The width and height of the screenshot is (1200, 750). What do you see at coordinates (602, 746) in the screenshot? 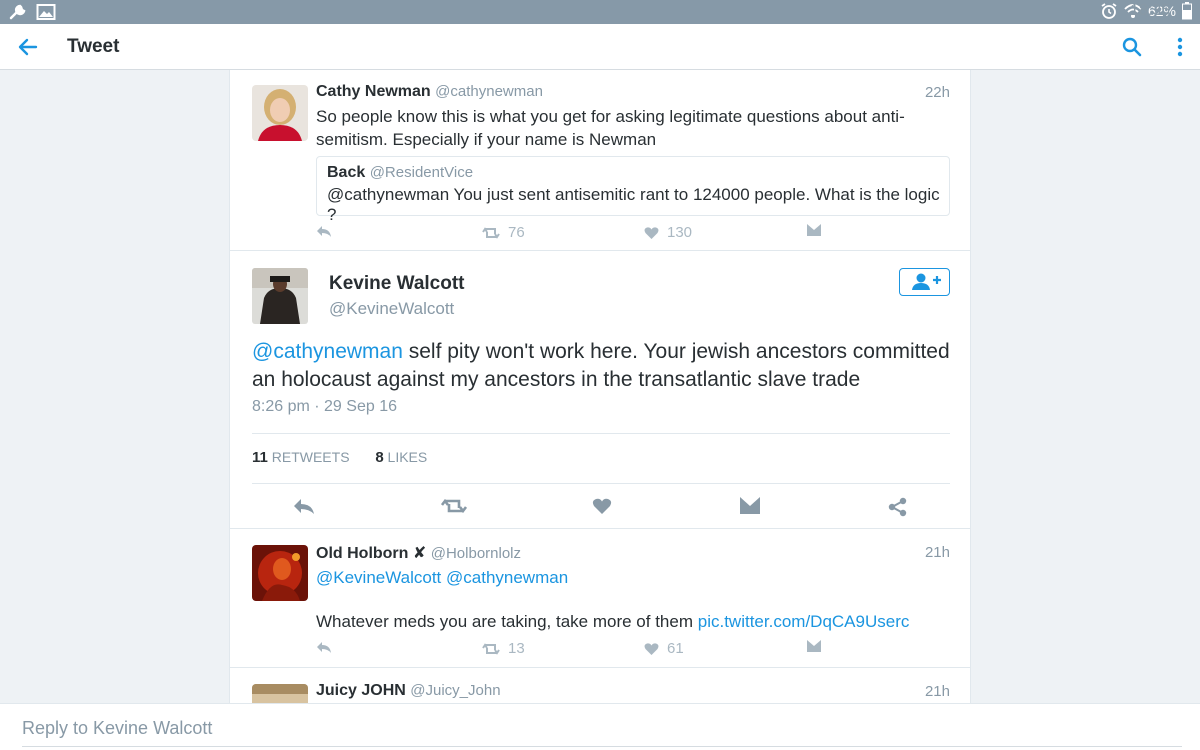
I see `input-underline` at bounding box center [602, 746].